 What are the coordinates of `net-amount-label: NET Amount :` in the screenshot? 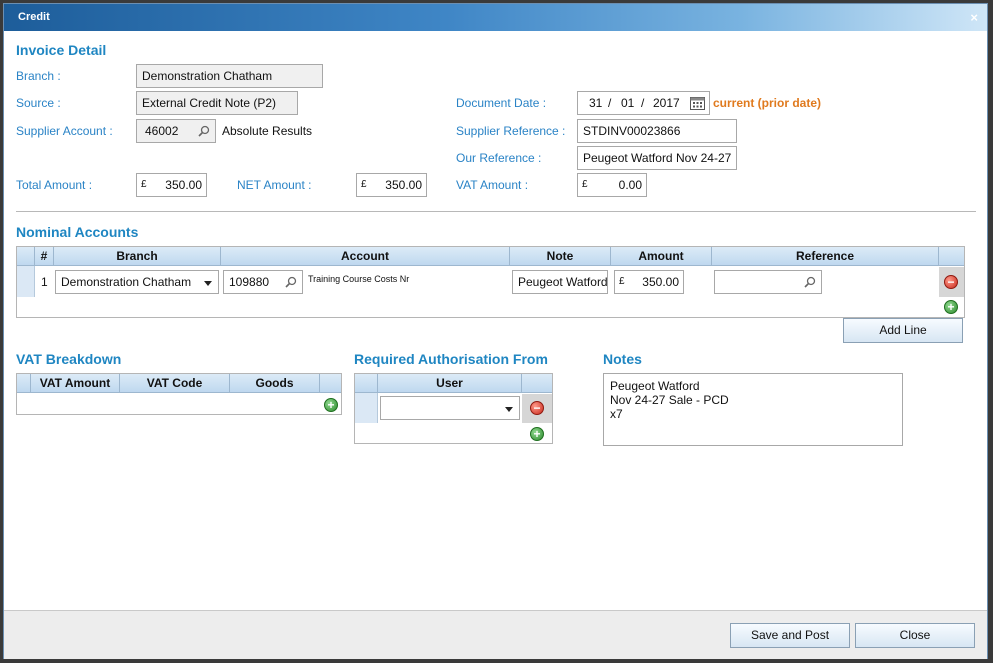 It's located at (274, 185).